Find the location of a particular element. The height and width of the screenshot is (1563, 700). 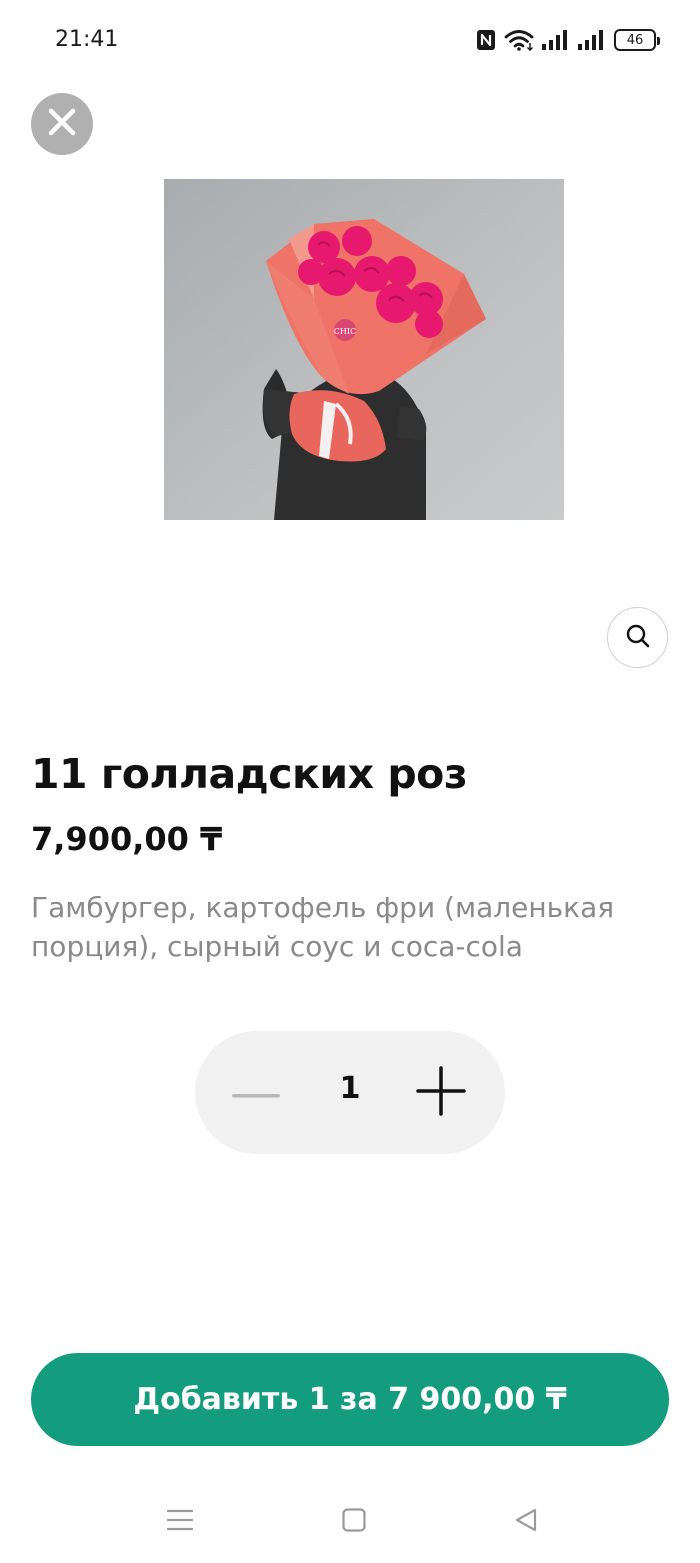

product-title: 11 голладских роз is located at coordinates (249, 774).